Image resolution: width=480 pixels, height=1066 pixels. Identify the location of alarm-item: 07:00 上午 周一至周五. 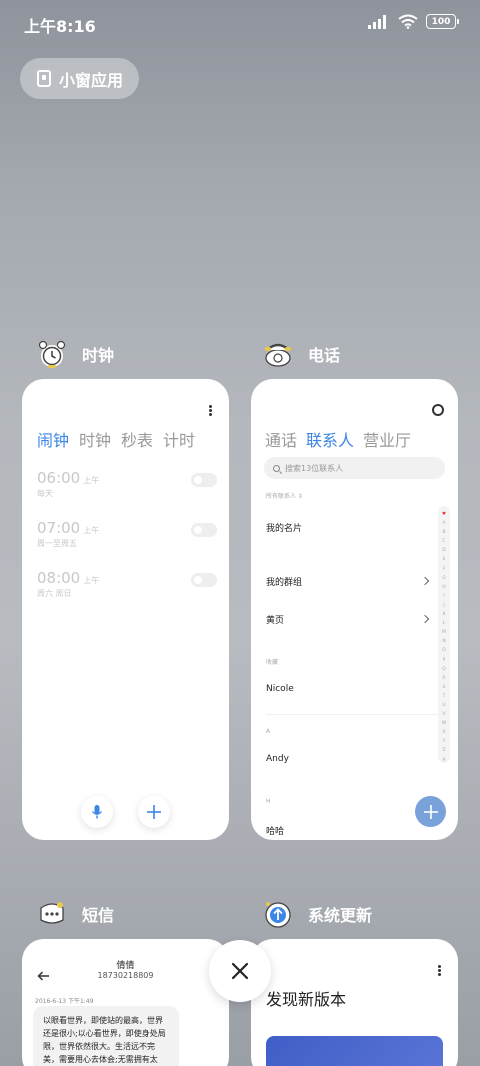
(127, 533).